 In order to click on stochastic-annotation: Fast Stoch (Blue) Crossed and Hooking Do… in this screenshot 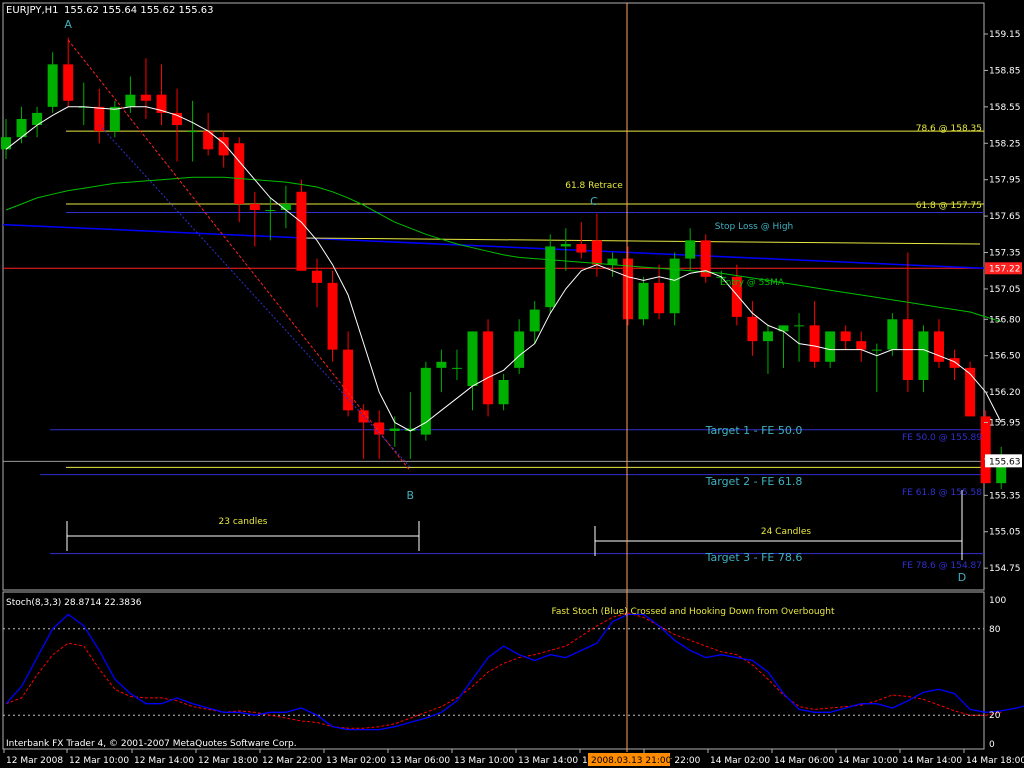, I will do `click(693, 612)`.